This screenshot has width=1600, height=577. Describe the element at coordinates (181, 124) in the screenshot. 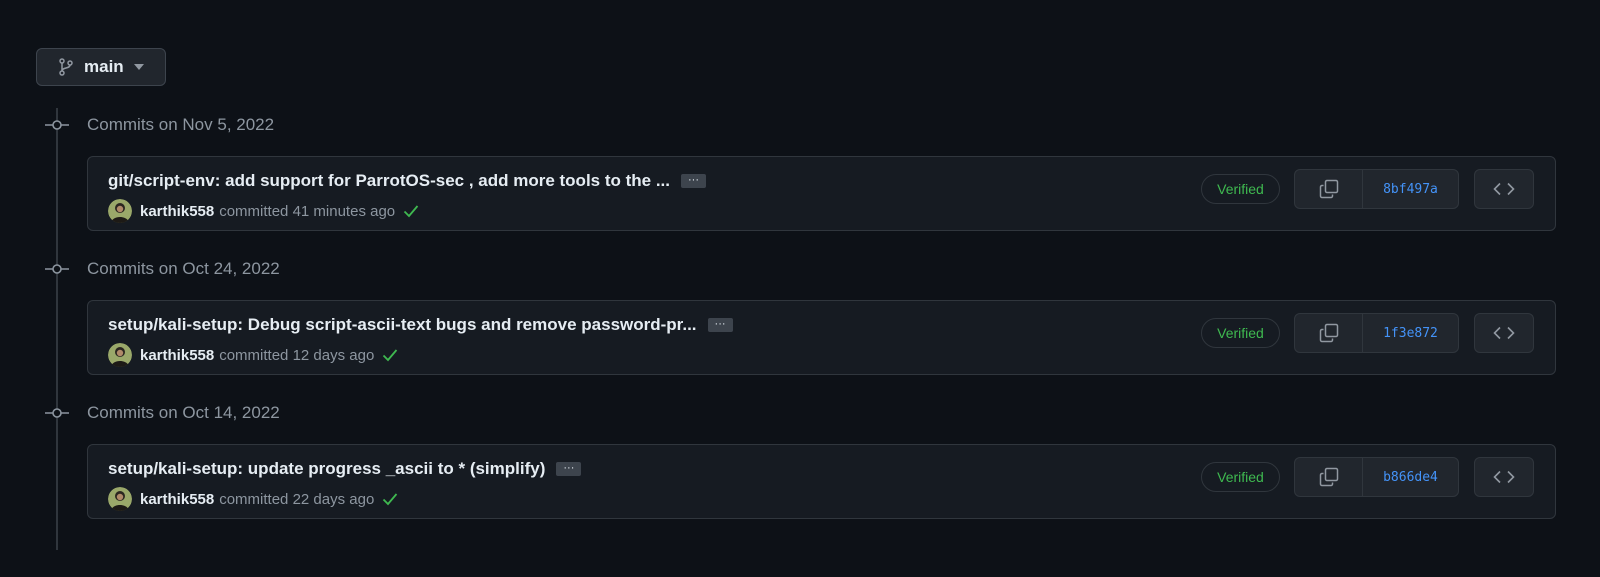

I see `commit-group-date: Commits on Nov 5, 2022` at that location.